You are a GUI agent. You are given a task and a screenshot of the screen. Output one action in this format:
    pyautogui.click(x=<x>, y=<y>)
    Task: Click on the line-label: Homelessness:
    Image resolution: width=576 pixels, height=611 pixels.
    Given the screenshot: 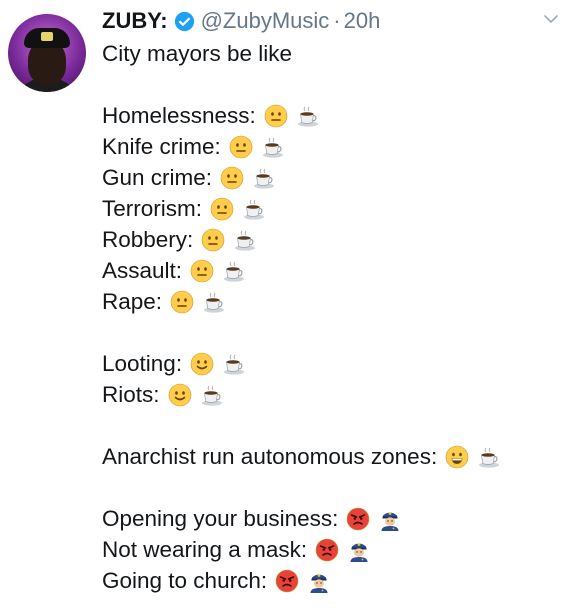 What is the action you would take?
    pyautogui.click(x=179, y=115)
    